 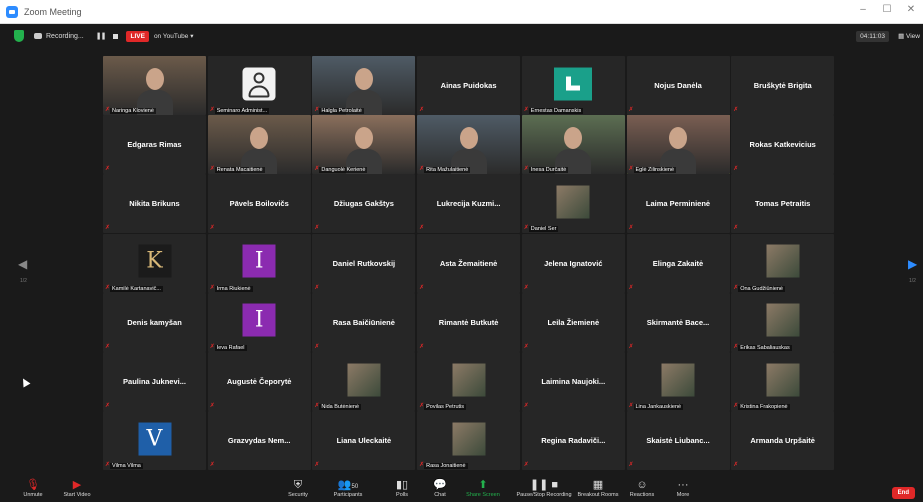 I want to click on more-button: ··· More, so click(x=683, y=488).